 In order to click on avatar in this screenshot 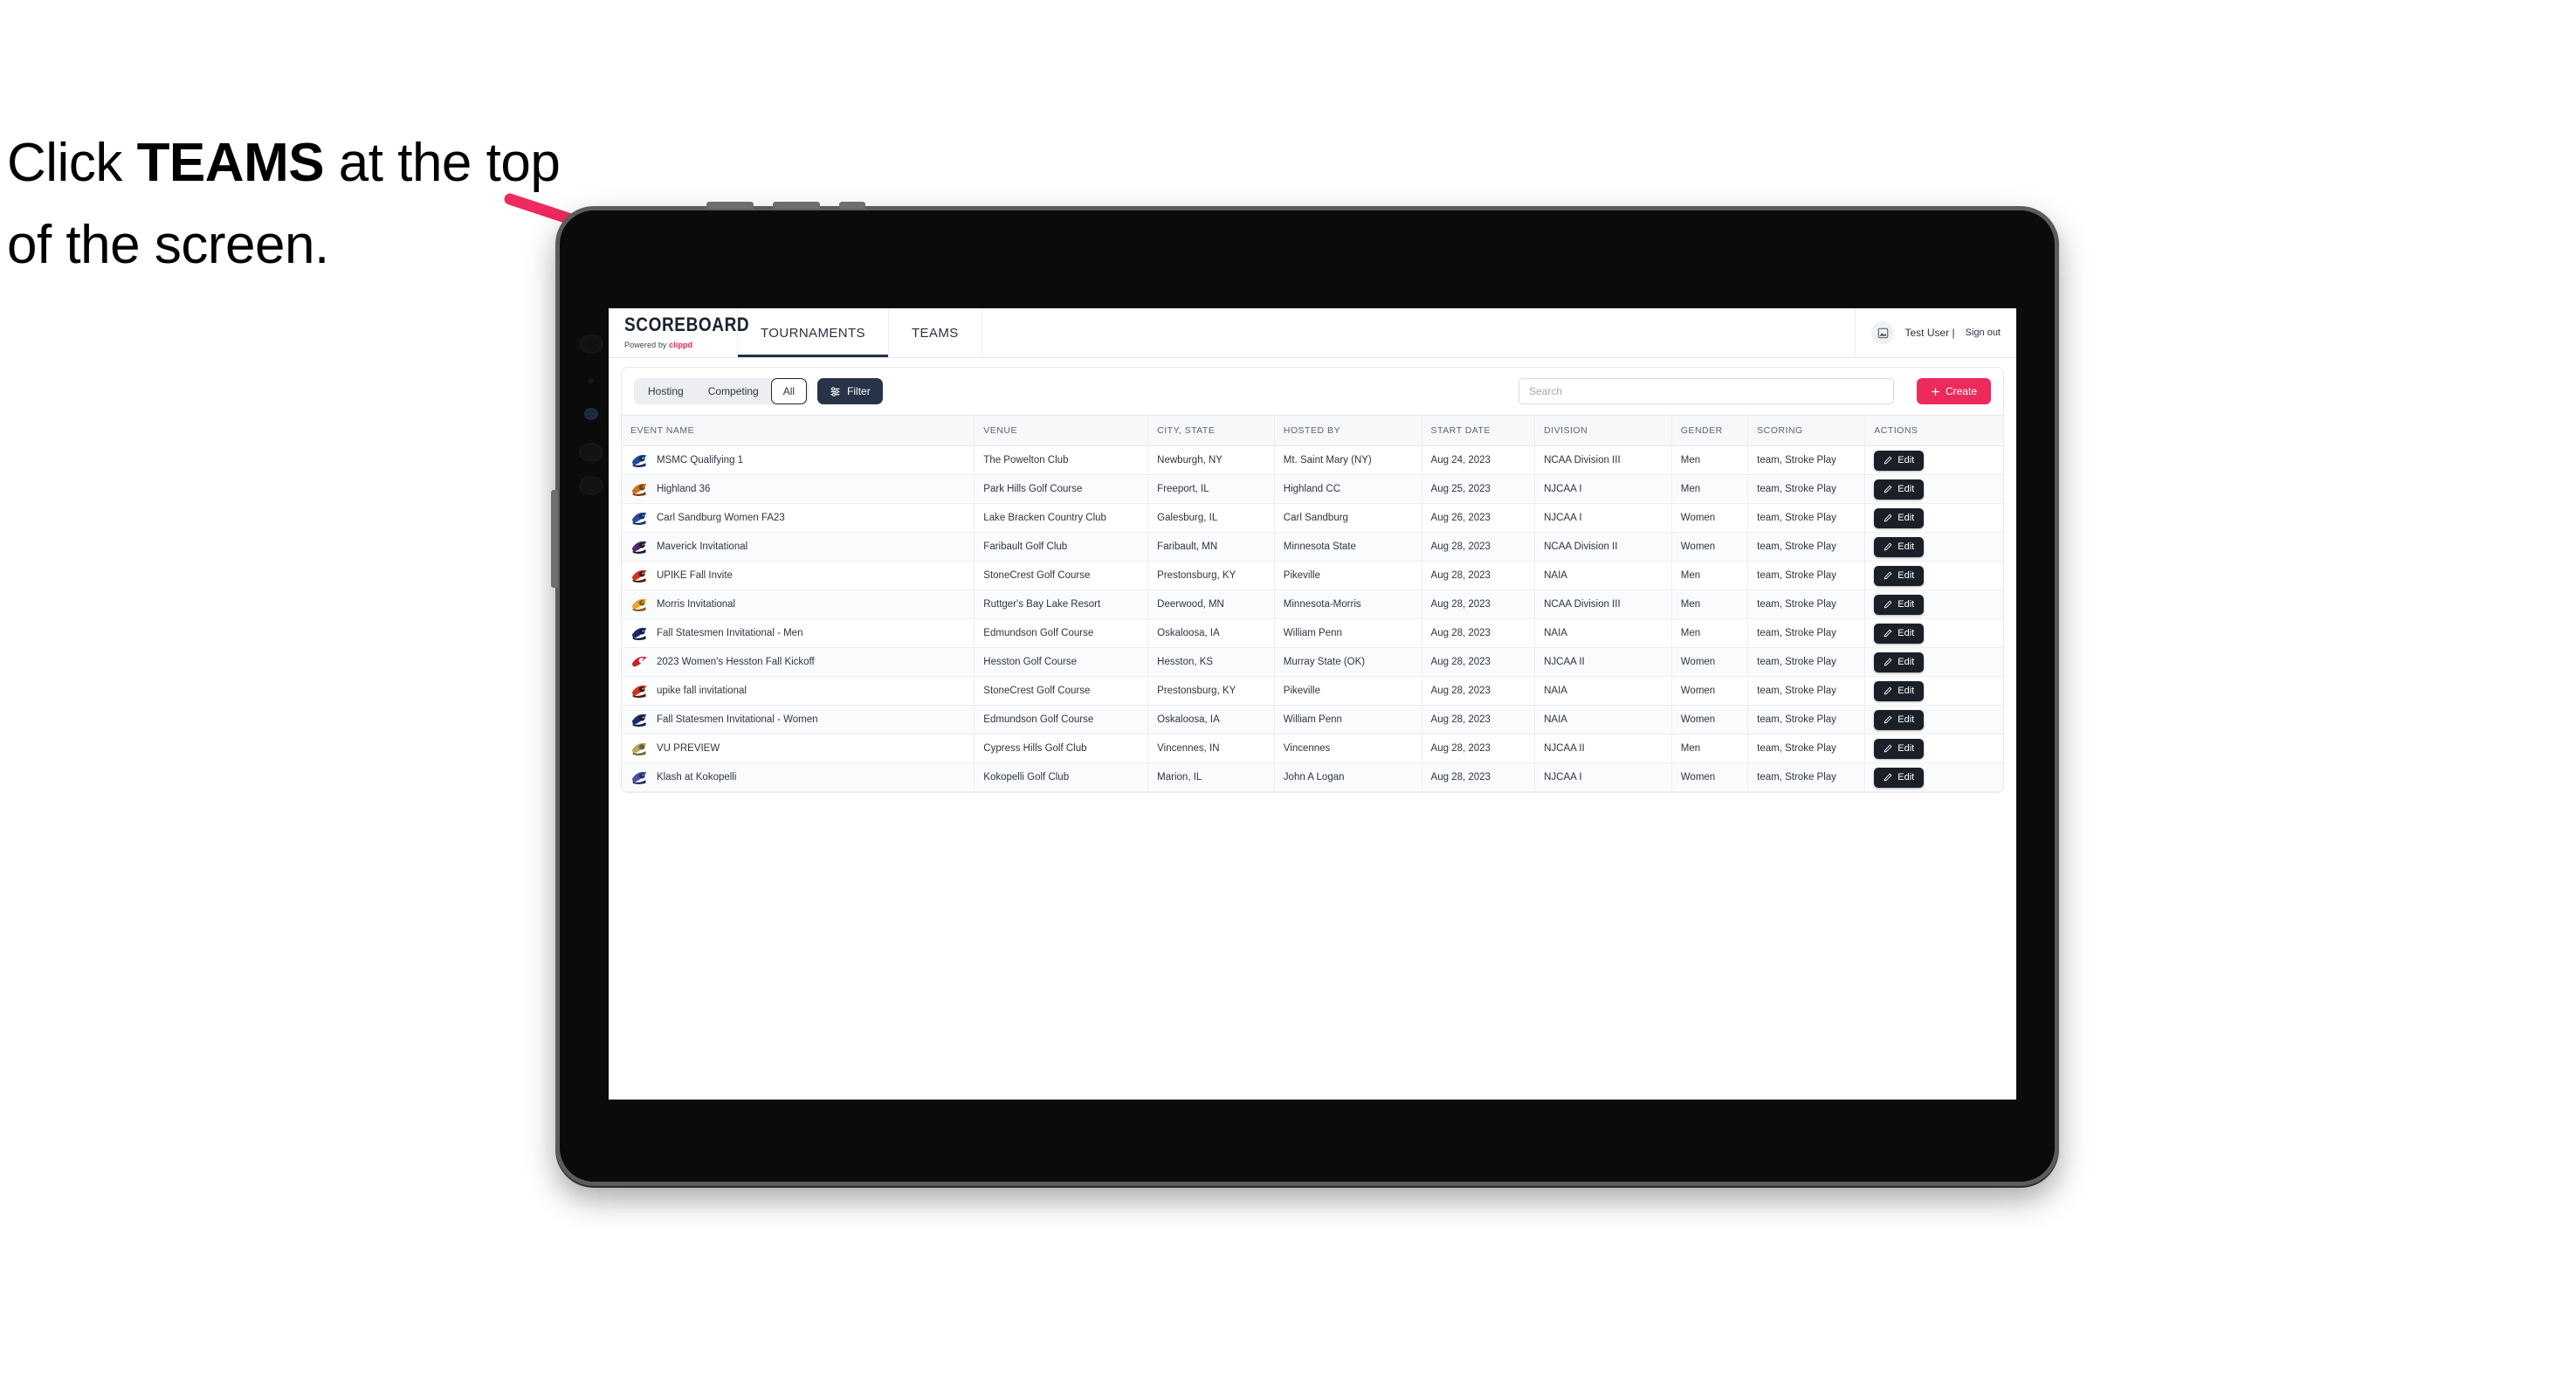, I will do `click(1883, 333)`.